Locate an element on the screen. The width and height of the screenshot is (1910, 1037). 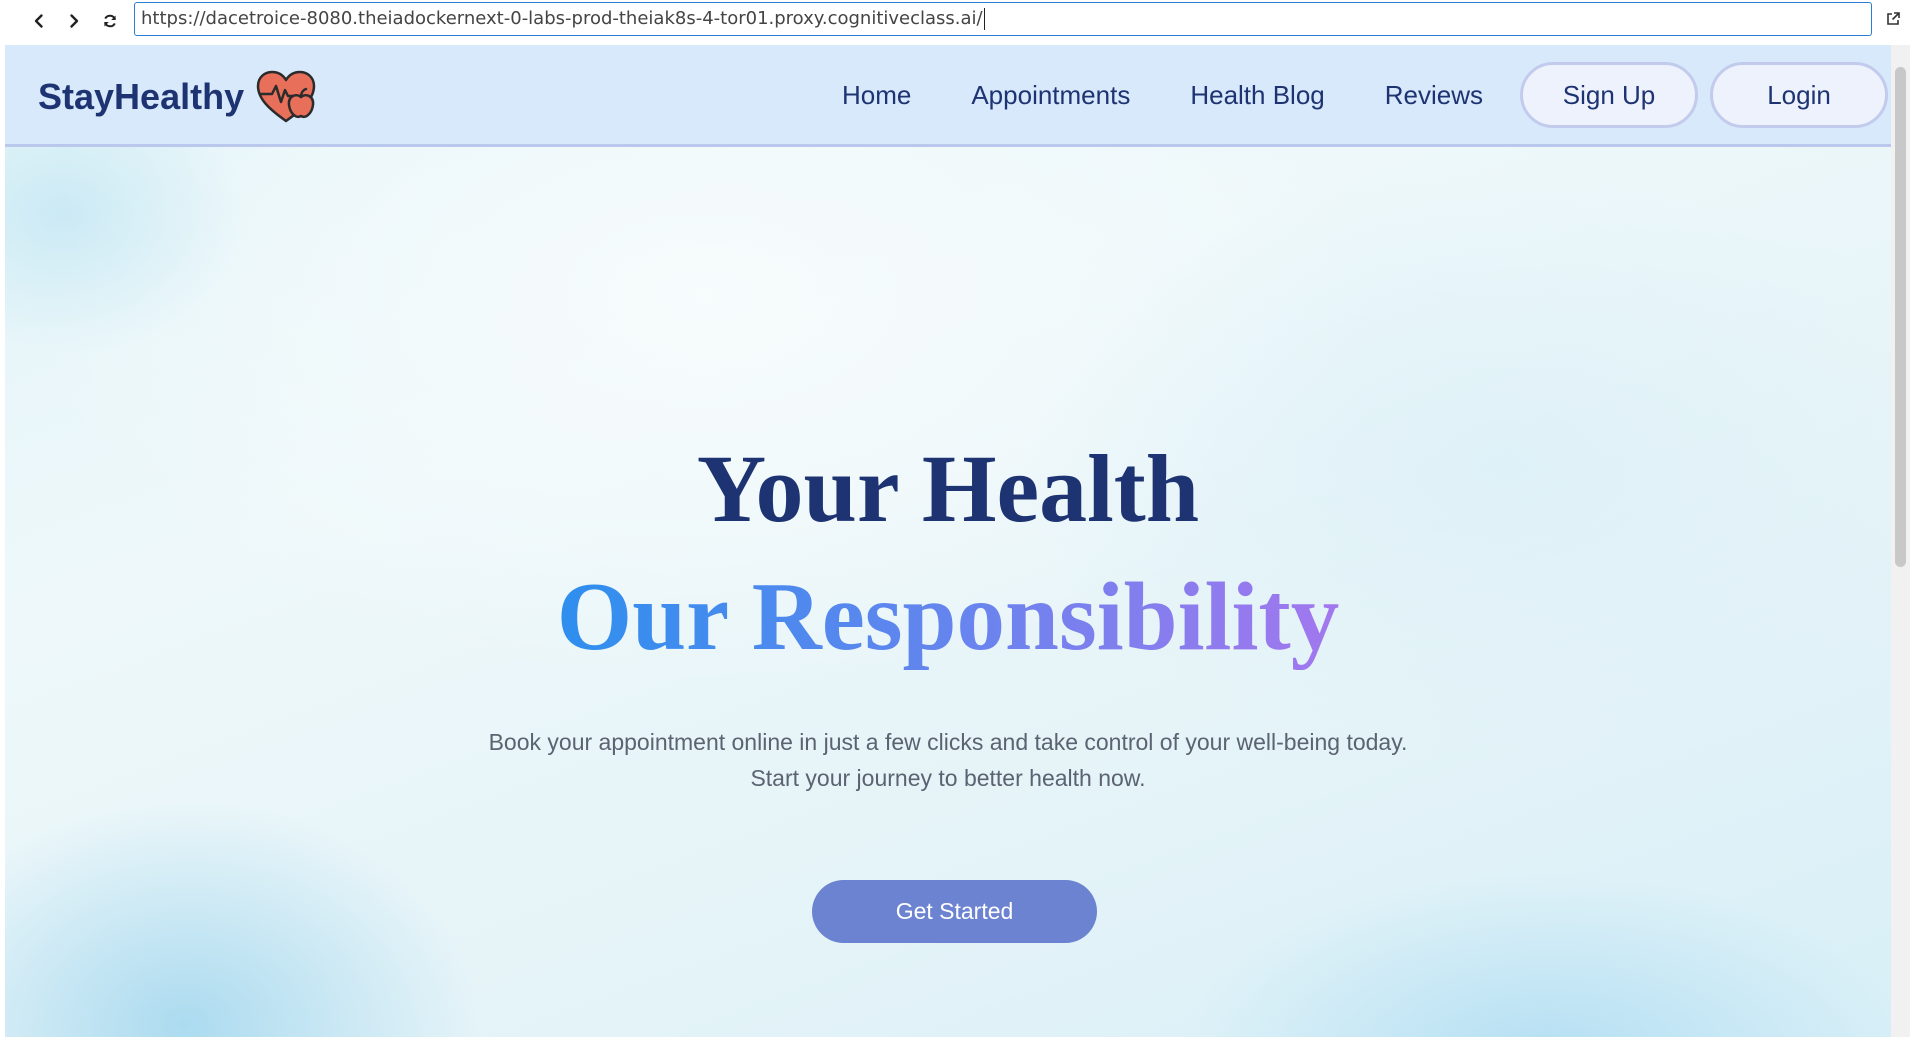
hero-subtitle-line-2: Start your journey to better health now. is located at coordinates (948, 778).